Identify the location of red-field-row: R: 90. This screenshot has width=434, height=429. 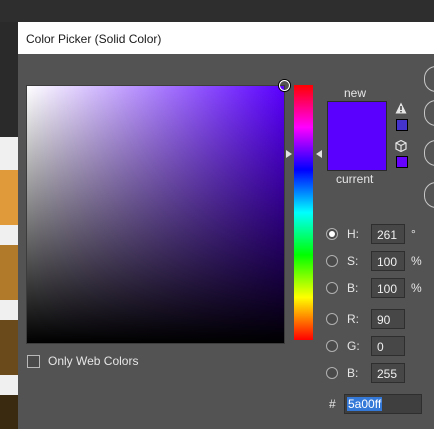
(365, 319).